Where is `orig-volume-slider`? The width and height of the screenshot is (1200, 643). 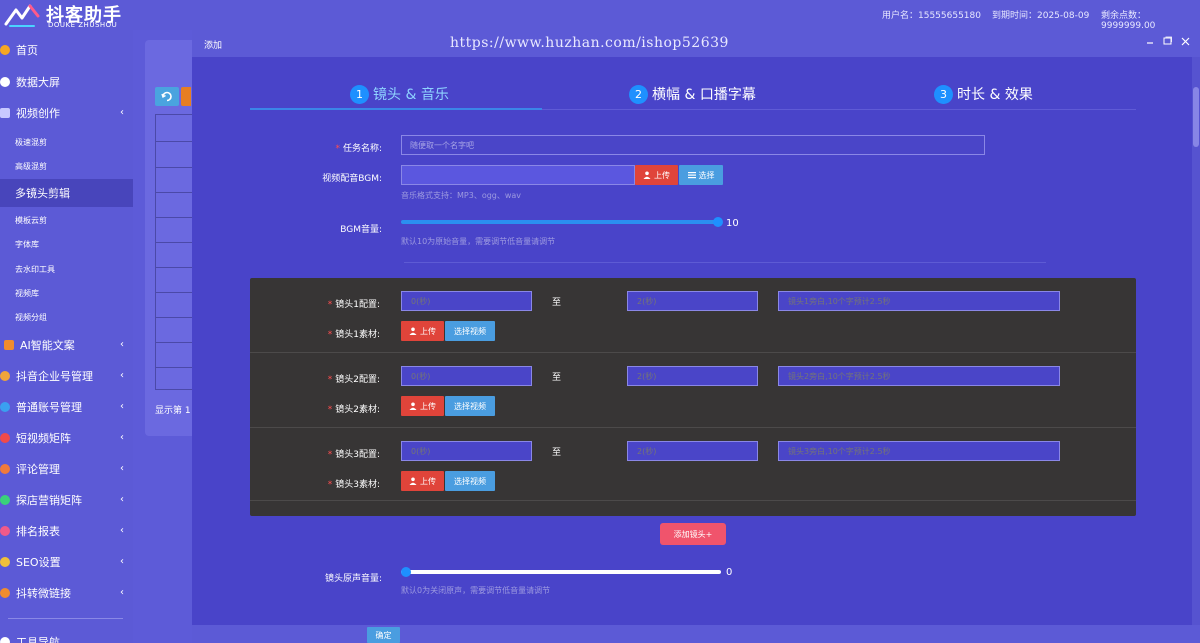 orig-volume-slider is located at coordinates (561, 572).